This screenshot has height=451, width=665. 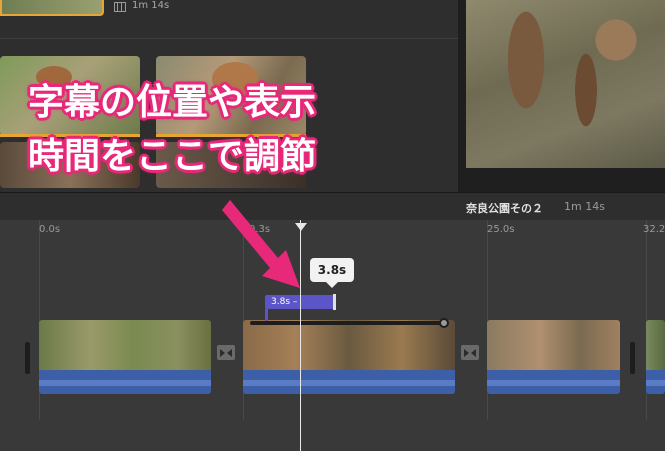 I want to click on title-range-track, so click(x=346, y=323).